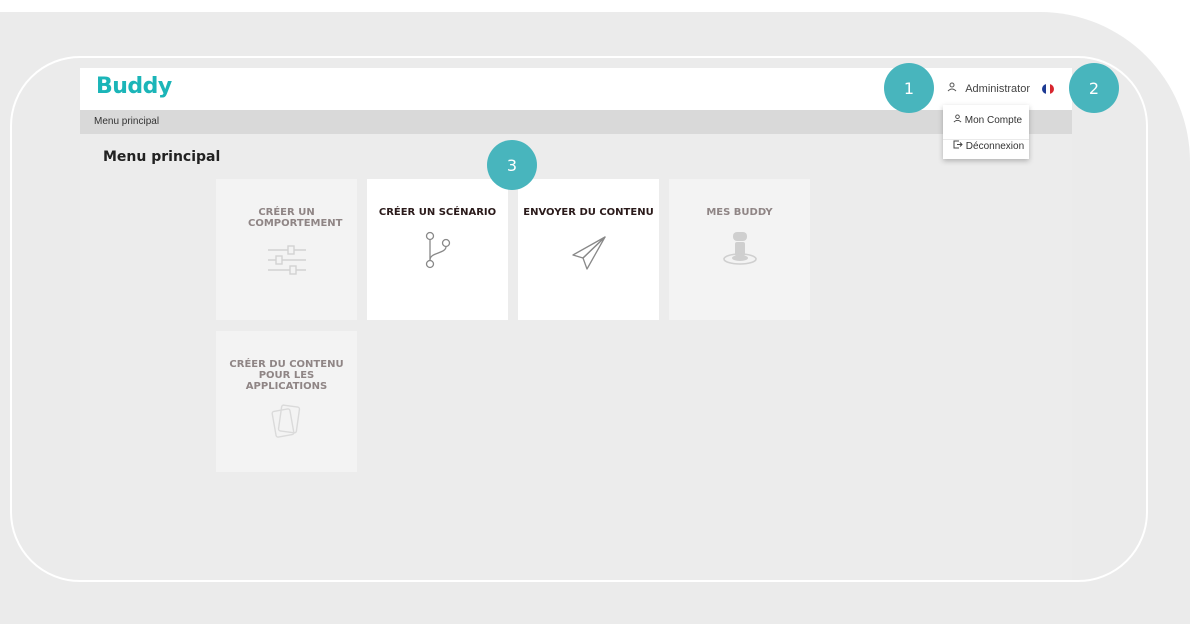  What do you see at coordinates (1048, 88) in the screenshot?
I see `fr-flag-icon` at bounding box center [1048, 88].